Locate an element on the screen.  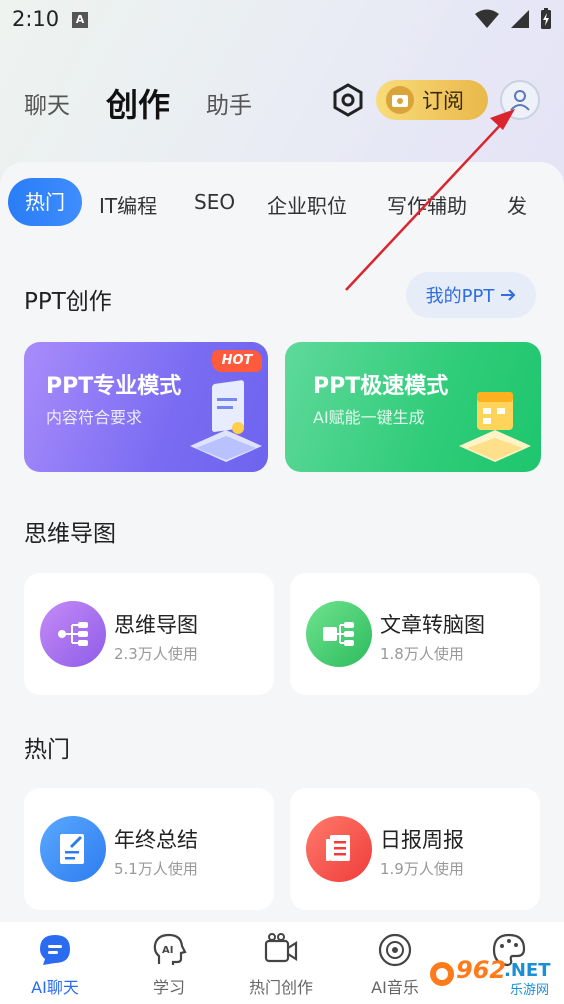
ppt-pro-card: PPT专业模式 内容符合要求 HOT is located at coordinates (146, 407).